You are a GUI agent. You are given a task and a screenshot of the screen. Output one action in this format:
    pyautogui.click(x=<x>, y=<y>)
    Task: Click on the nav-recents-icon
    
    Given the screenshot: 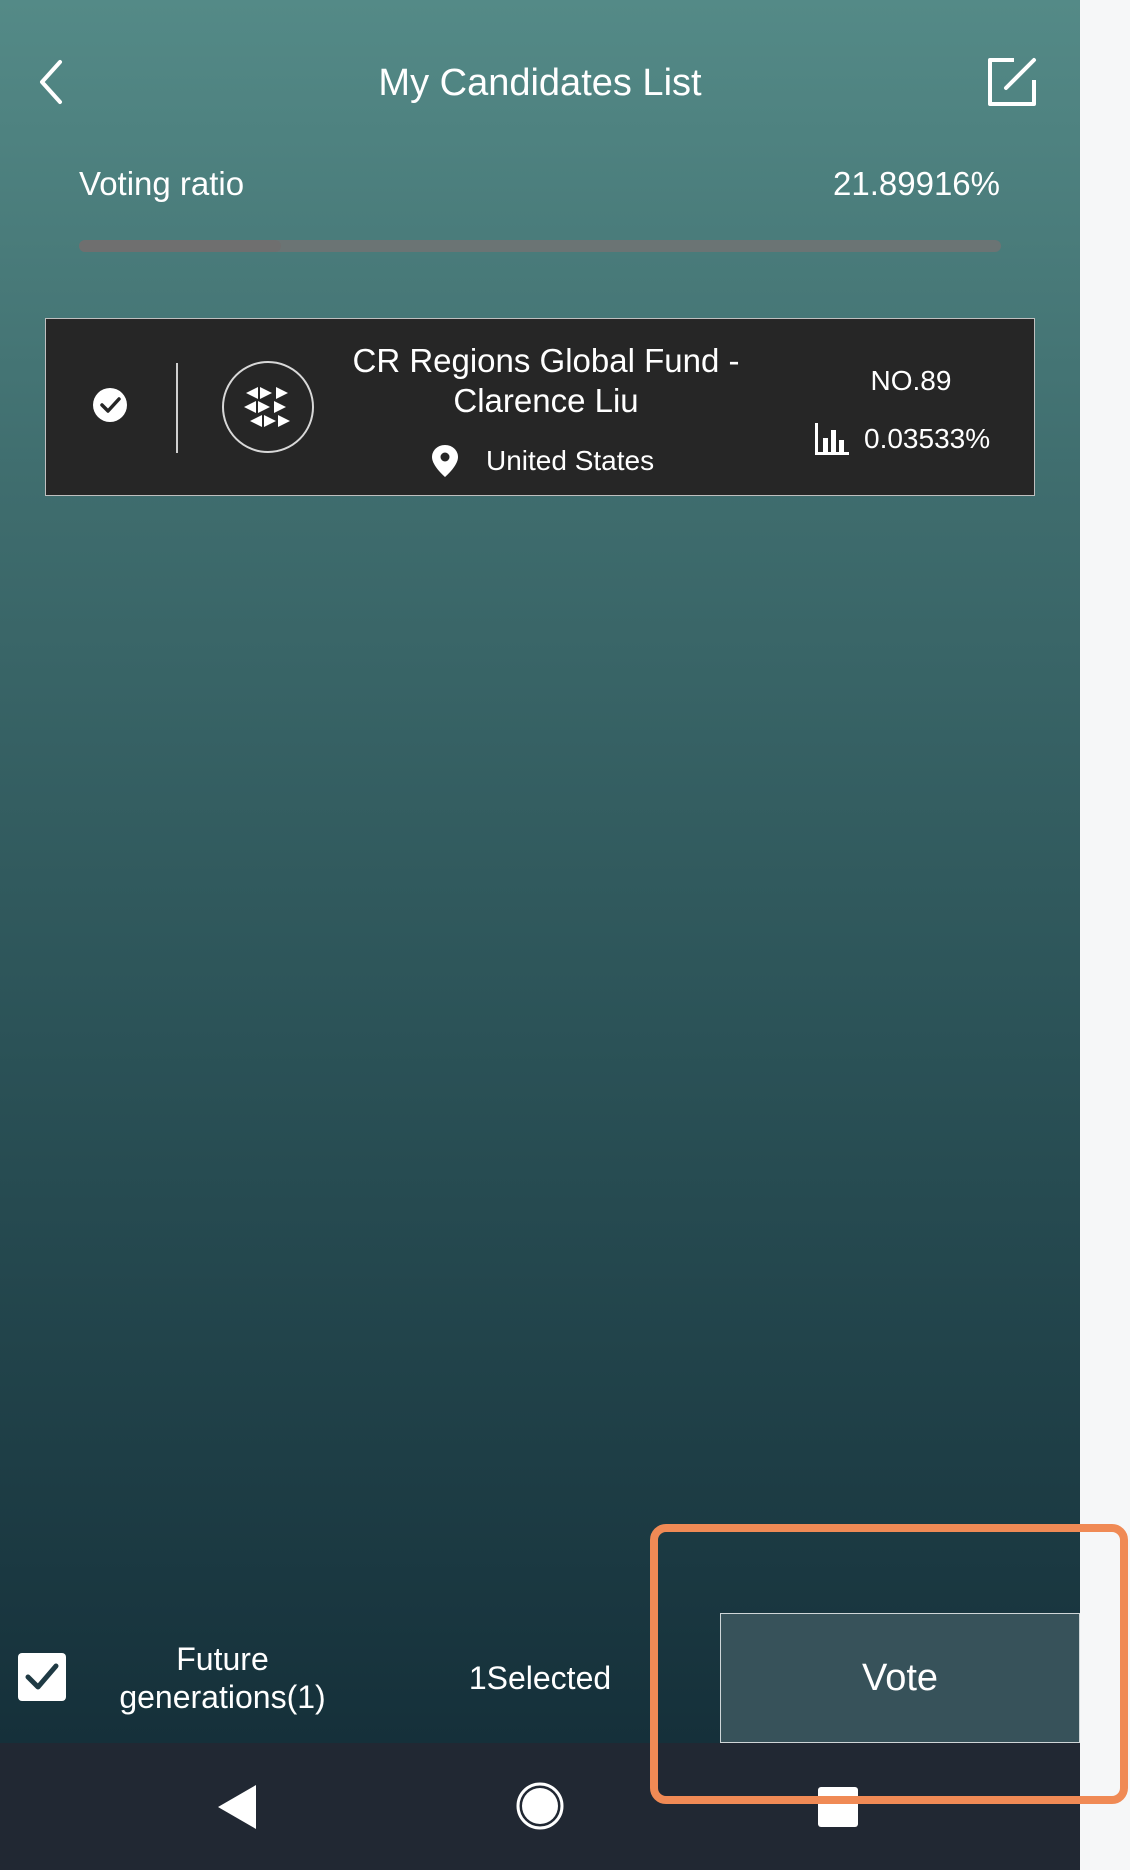 What is the action you would take?
    pyautogui.click(x=838, y=1807)
    